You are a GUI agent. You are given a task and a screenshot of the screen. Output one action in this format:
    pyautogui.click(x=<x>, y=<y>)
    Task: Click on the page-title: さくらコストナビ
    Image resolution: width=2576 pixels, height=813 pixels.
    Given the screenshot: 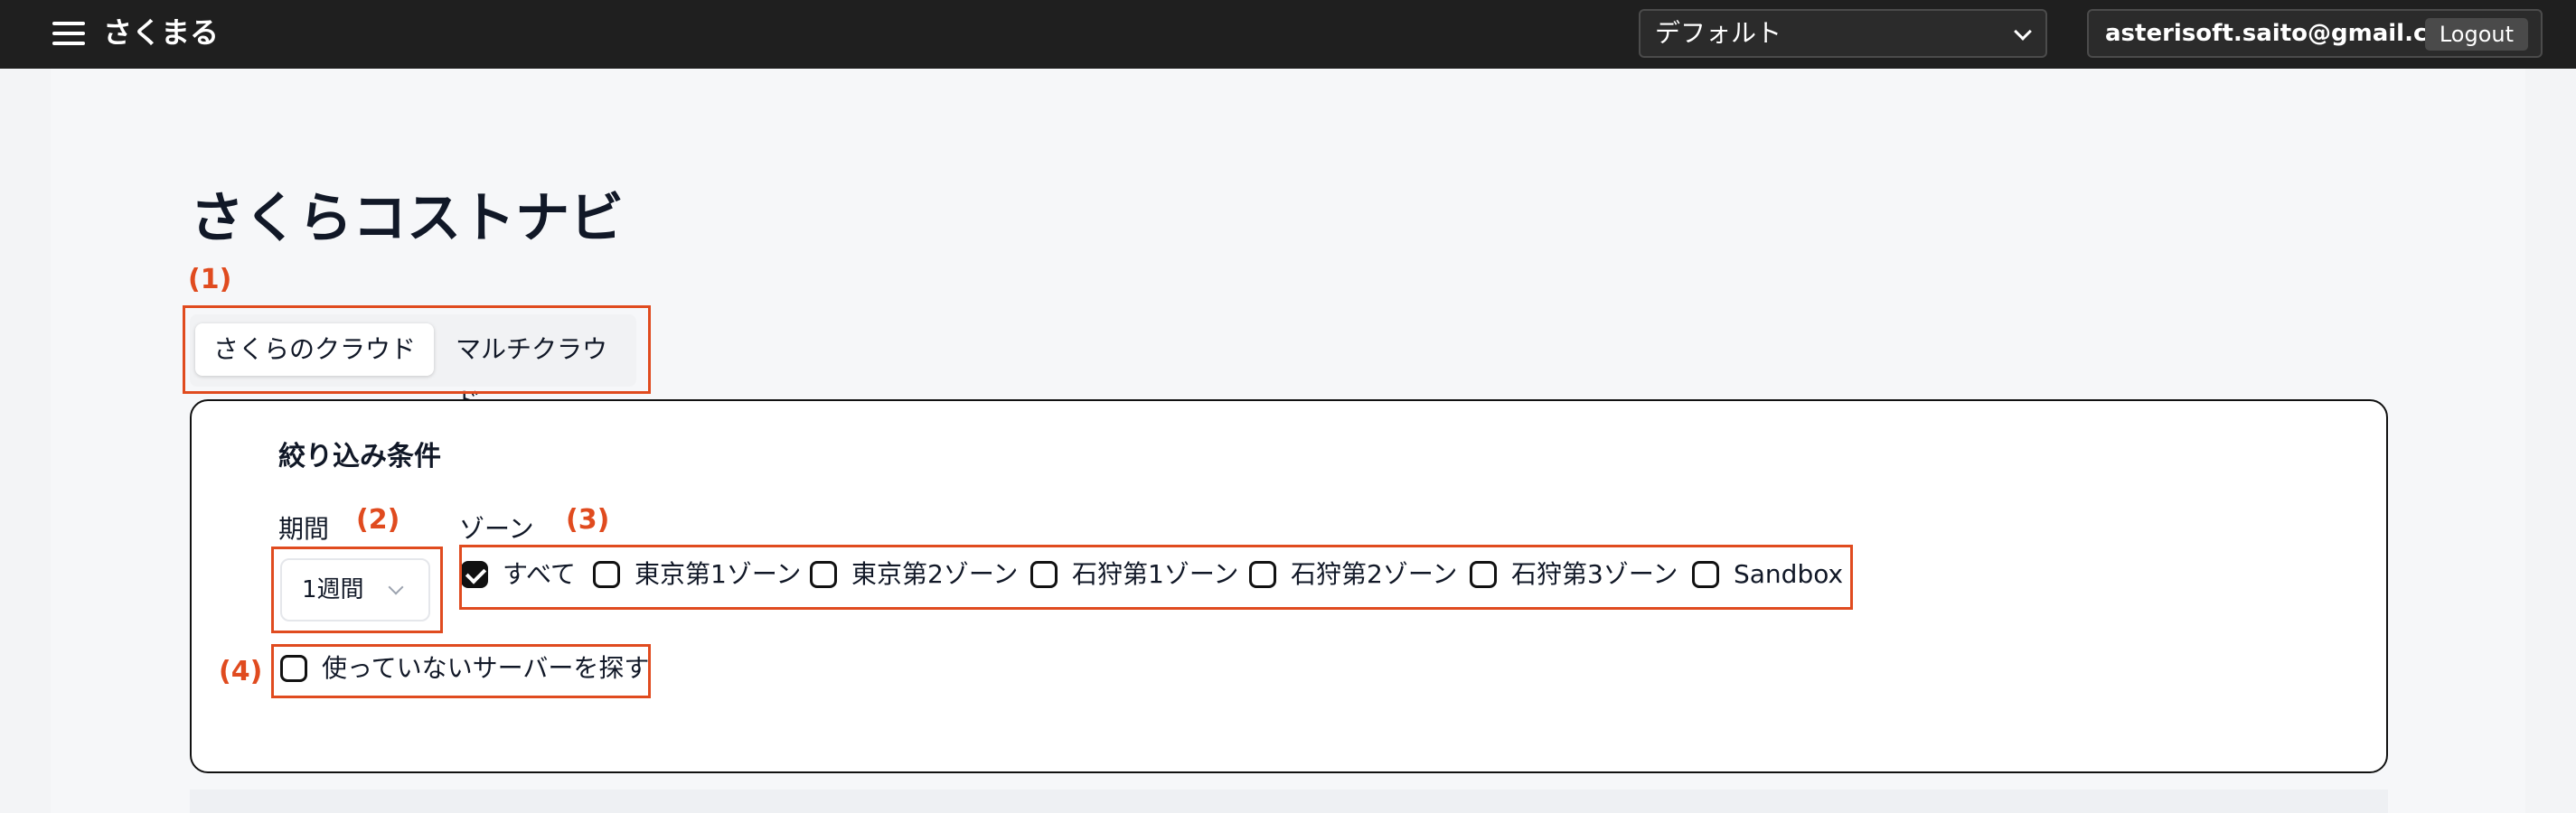 What is the action you would take?
    pyautogui.click(x=407, y=219)
    